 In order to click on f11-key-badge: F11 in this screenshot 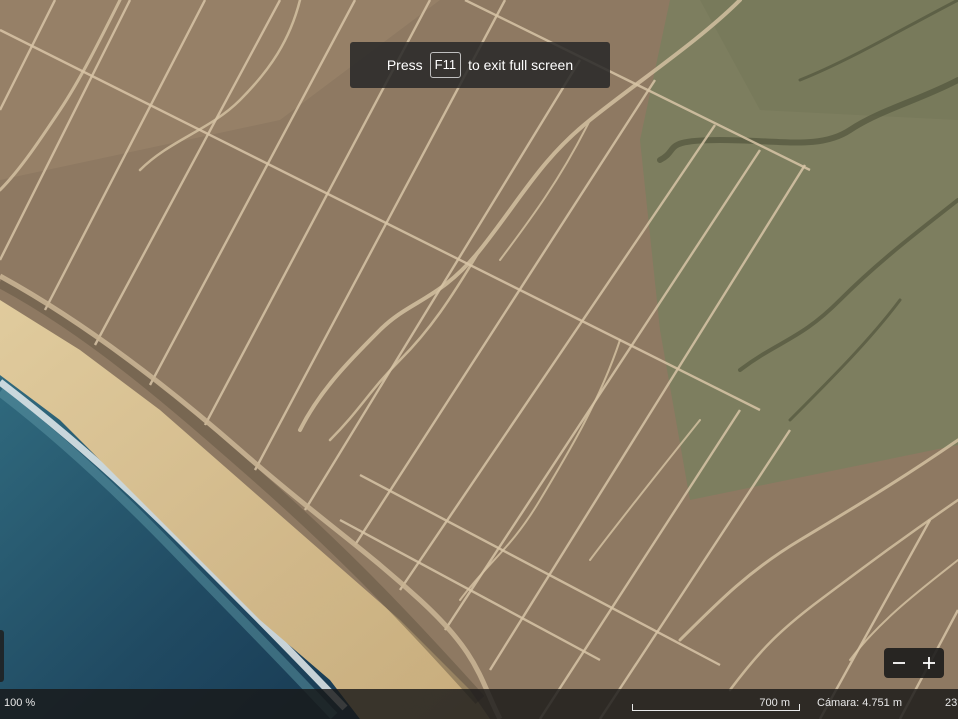, I will do `click(445, 65)`.